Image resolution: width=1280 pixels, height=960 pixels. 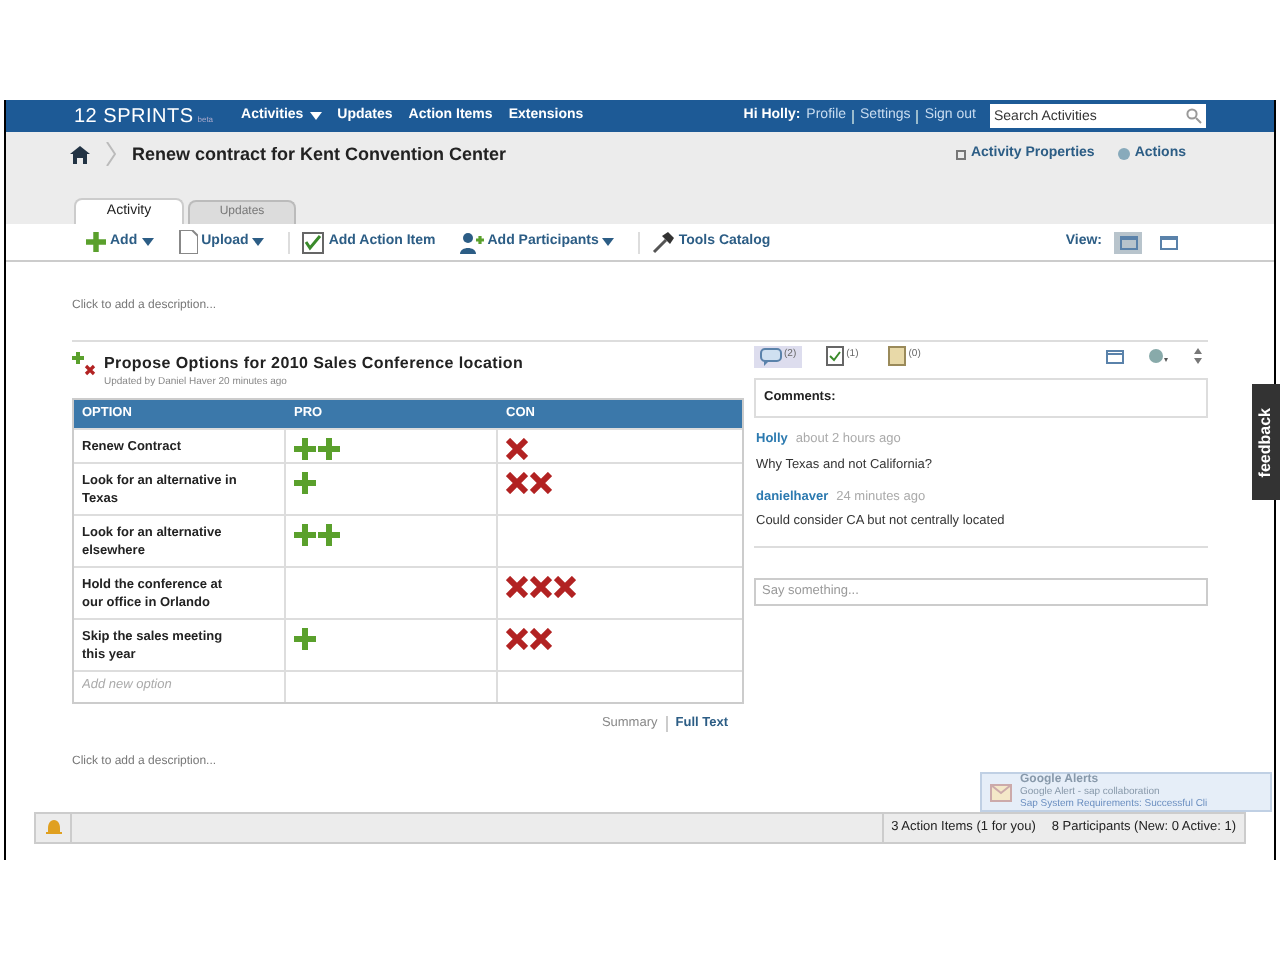 I want to click on document-icon, so click(x=187, y=242).